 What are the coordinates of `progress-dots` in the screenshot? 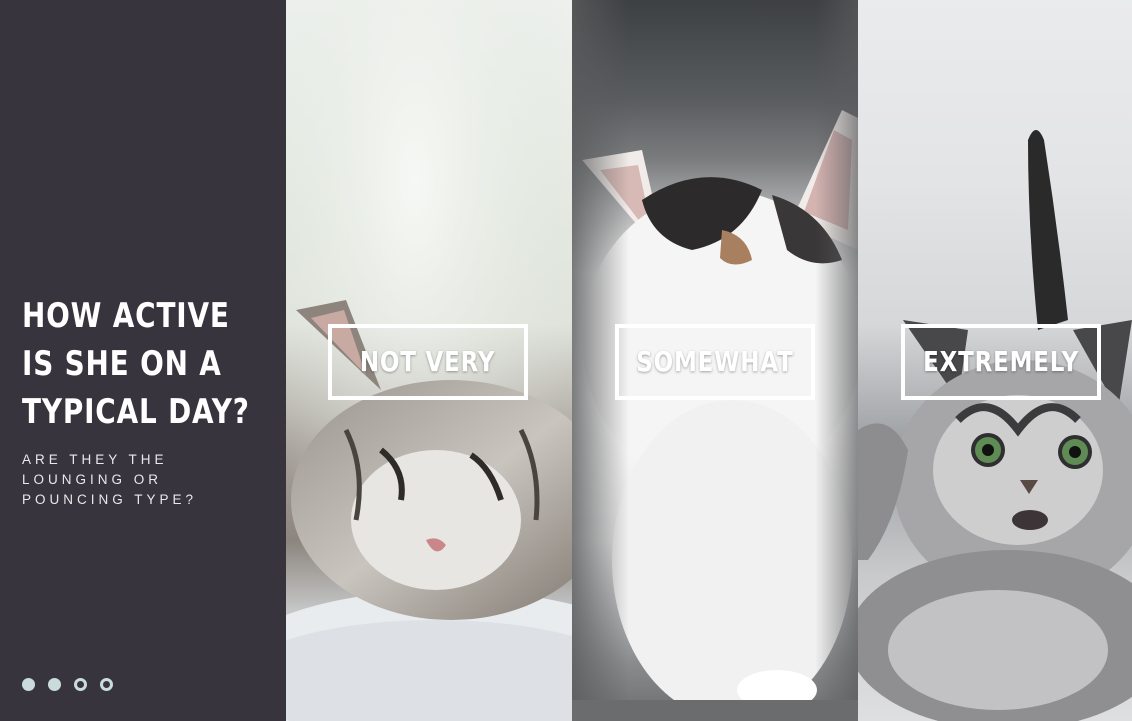 It's located at (67, 684).